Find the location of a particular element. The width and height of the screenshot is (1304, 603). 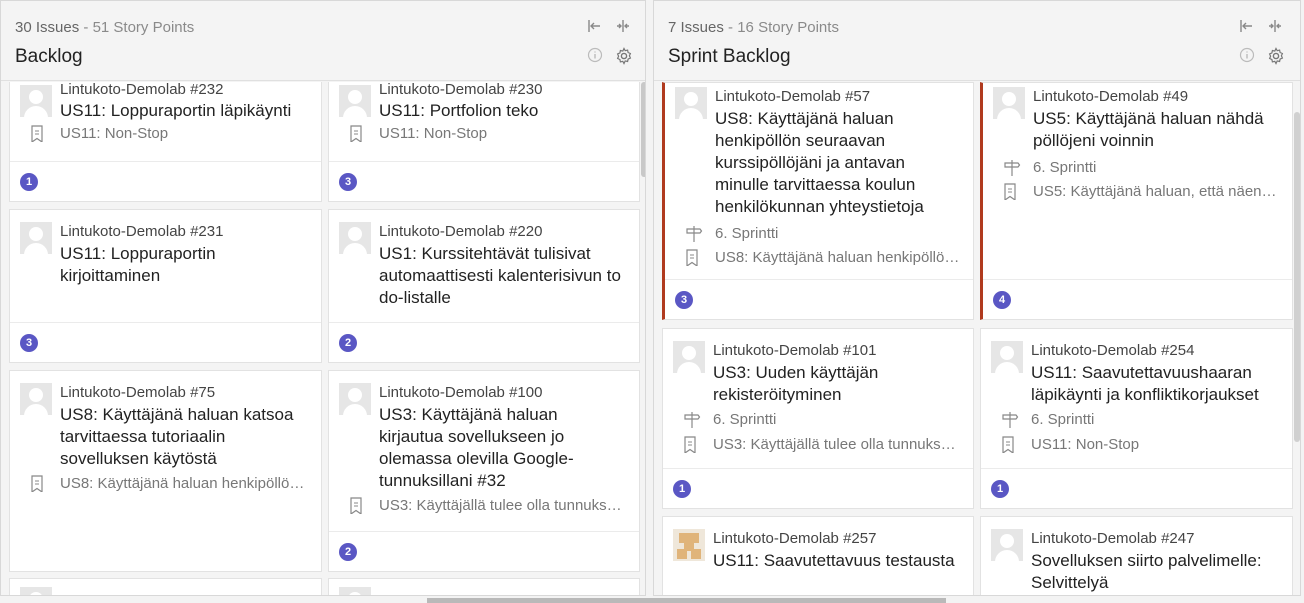

issue-id: Lintukoto-Demolab #100 is located at coordinates (460, 392).